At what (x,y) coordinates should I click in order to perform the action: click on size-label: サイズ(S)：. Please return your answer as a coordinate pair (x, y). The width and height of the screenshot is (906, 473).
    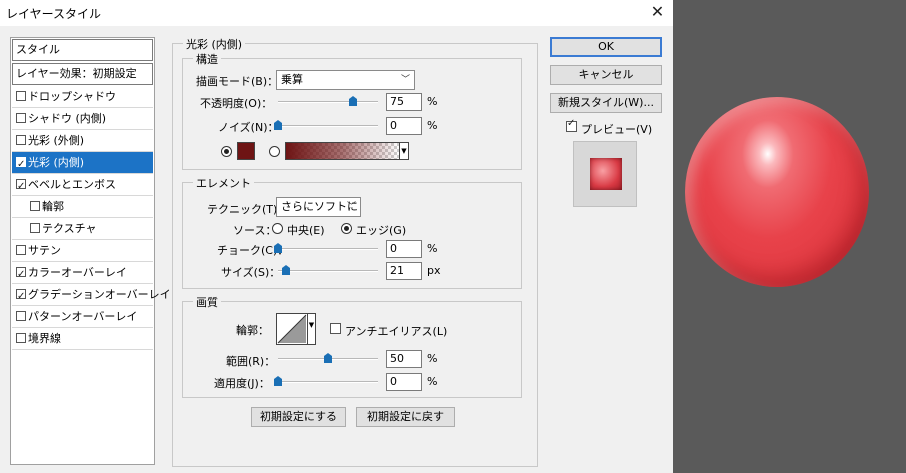
    Looking at the image, I should click on (251, 272).